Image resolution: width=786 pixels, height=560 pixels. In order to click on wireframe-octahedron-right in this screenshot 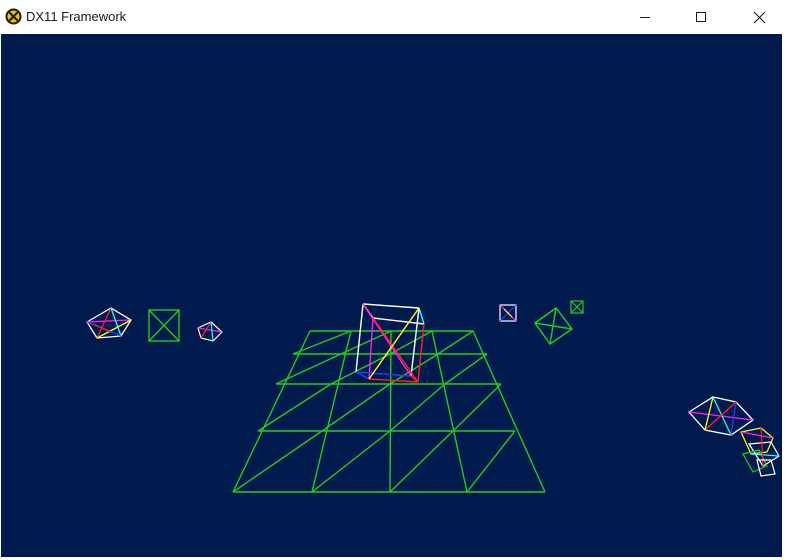, I will do `click(721, 416)`.